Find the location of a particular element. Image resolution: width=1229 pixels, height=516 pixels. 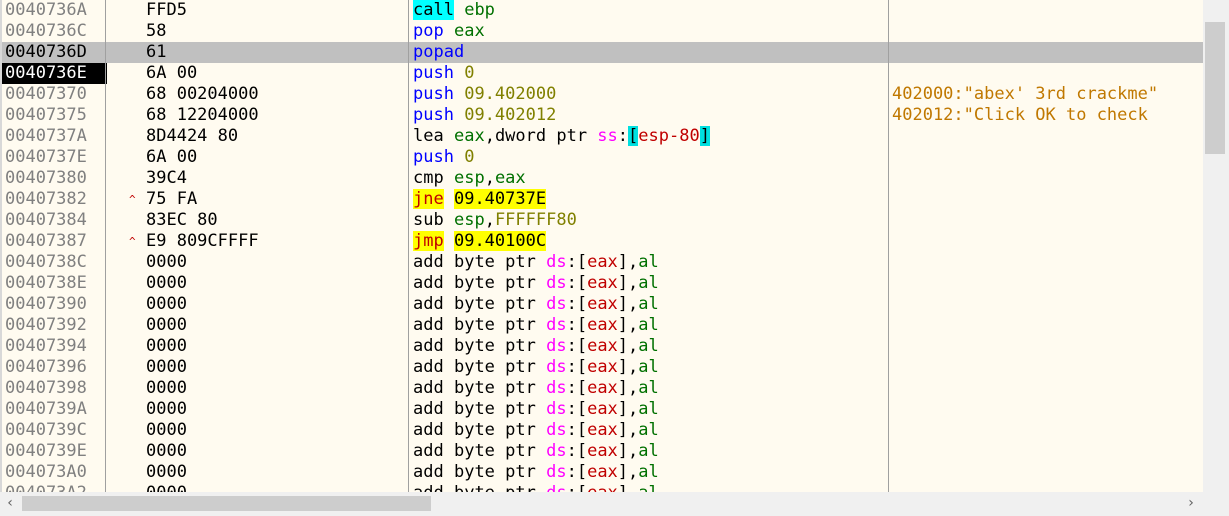

horizontal-scroll-thumb is located at coordinates (226, 503).